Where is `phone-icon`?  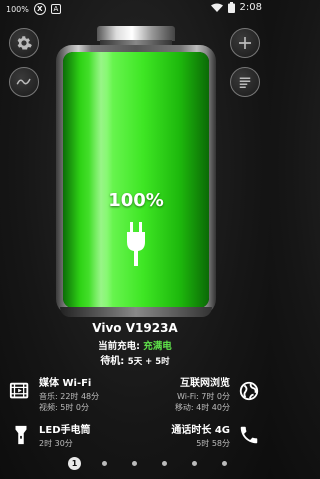
phone-icon is located at coordinates (249, 435).